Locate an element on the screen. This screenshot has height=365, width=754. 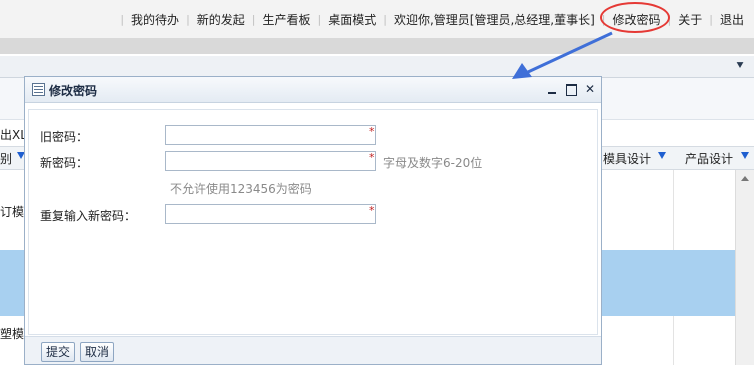
grid-col-partial: 别 is located at coordinates (6, 159).